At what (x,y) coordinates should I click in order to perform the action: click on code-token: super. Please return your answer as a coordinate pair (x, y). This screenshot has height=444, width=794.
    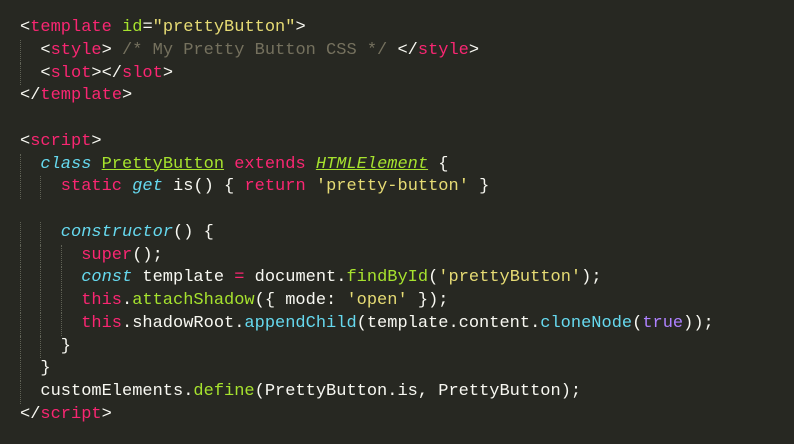
    Looking at the image, I should click on (107, 255).